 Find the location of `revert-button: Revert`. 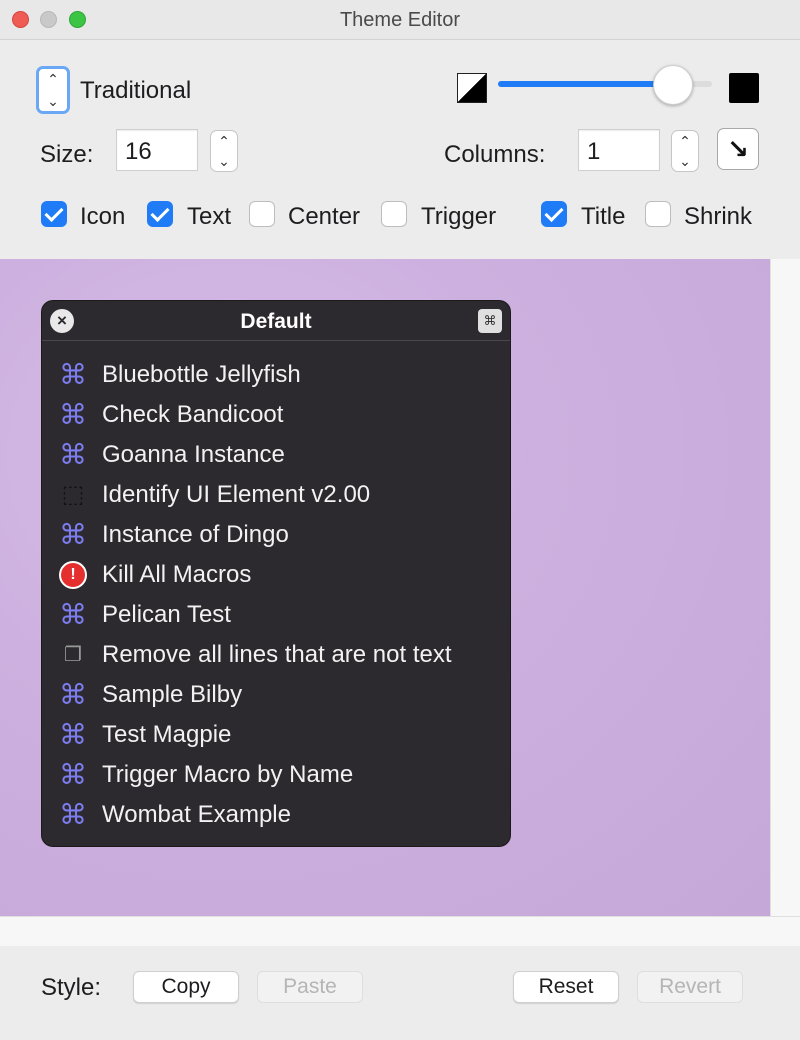

revert-button: Revert is located at coordinates (690, 987).